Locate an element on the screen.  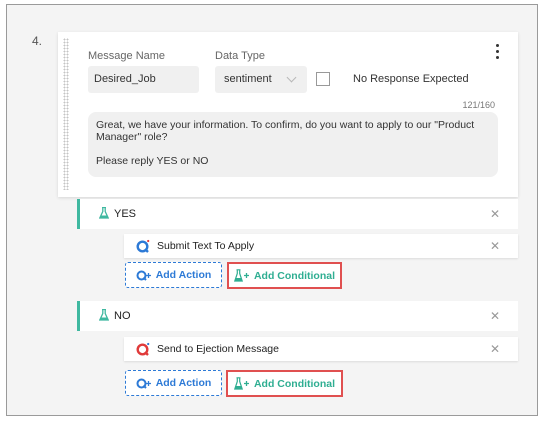
condition-label: YES is located at coordinates (125, 214).